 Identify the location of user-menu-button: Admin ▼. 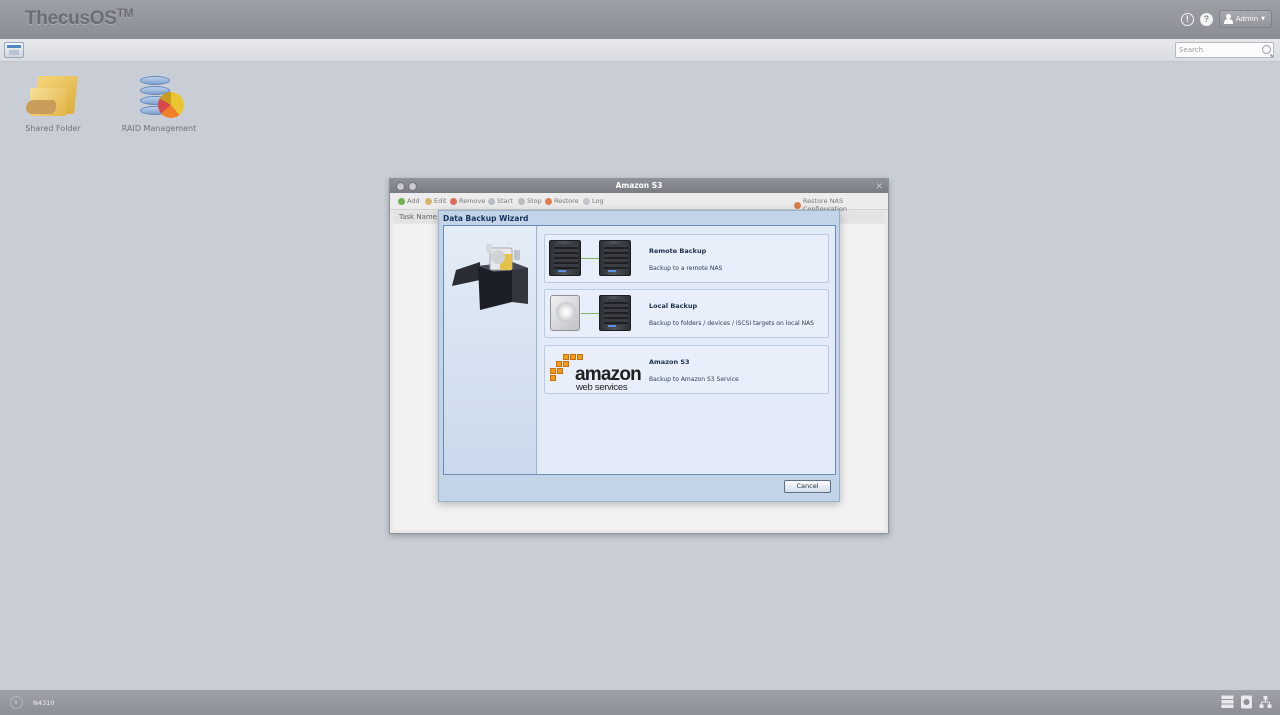
(1245, 19).